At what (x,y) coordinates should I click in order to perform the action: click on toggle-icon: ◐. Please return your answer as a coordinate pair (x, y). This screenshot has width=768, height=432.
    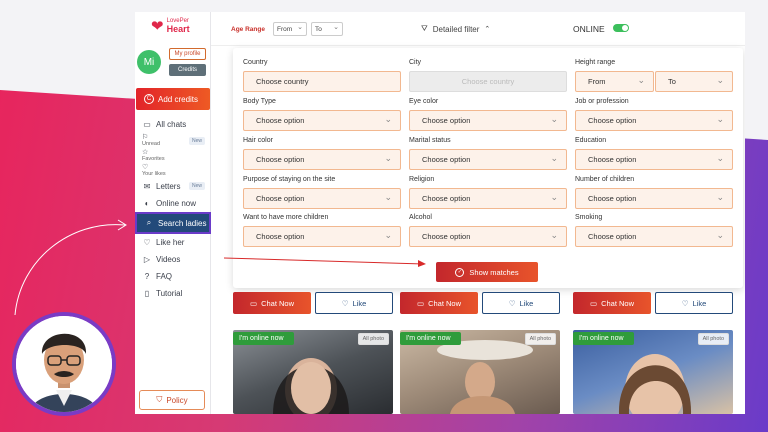
    Looking at the image, I should click on (147, 203).